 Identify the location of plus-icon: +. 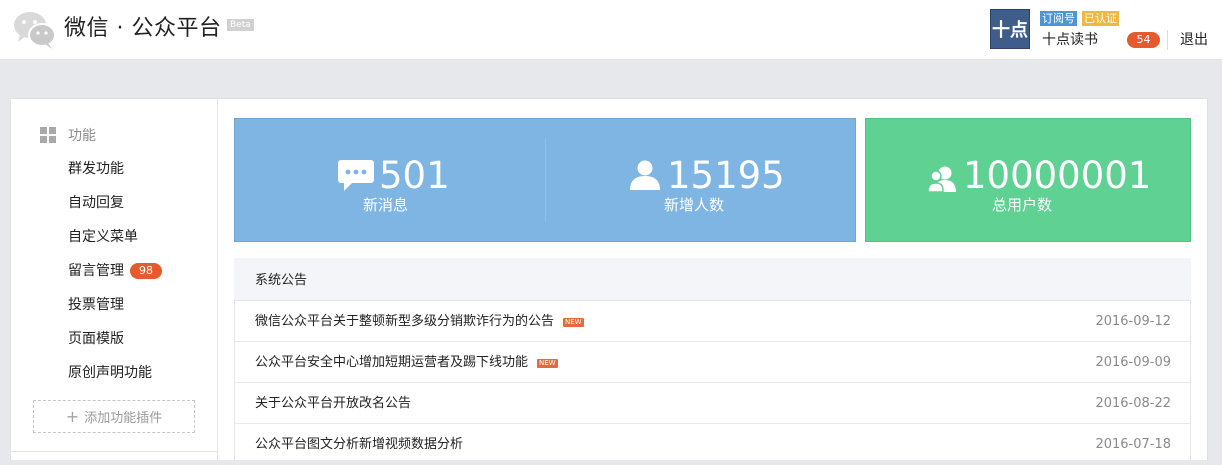
(72, 416).